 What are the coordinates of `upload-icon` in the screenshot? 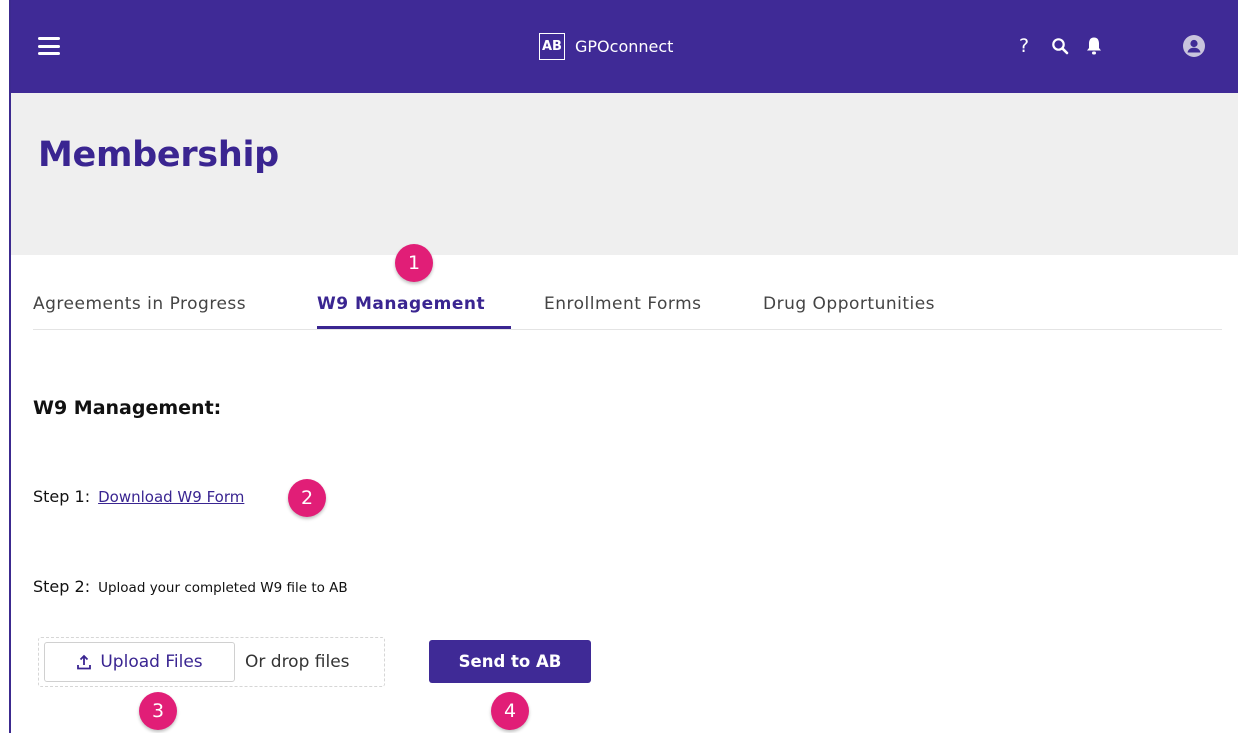 It's located at (84, 662).